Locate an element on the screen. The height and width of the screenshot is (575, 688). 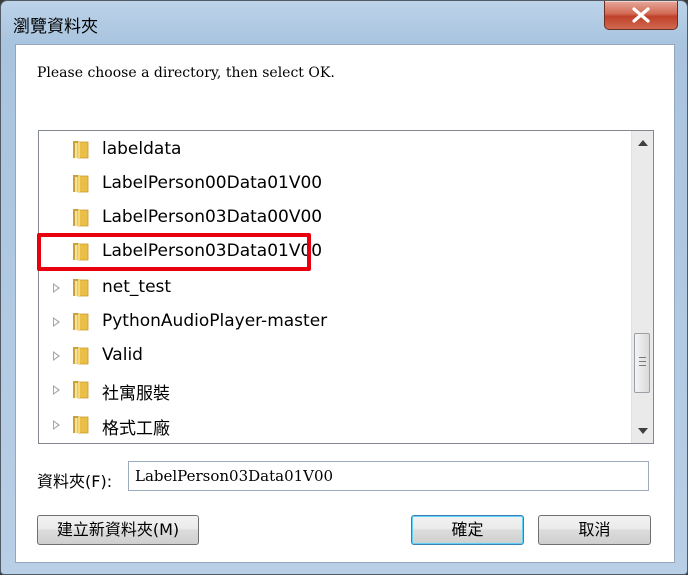
tree-item: 社寓服裝 is located at coordinates (331, 389).